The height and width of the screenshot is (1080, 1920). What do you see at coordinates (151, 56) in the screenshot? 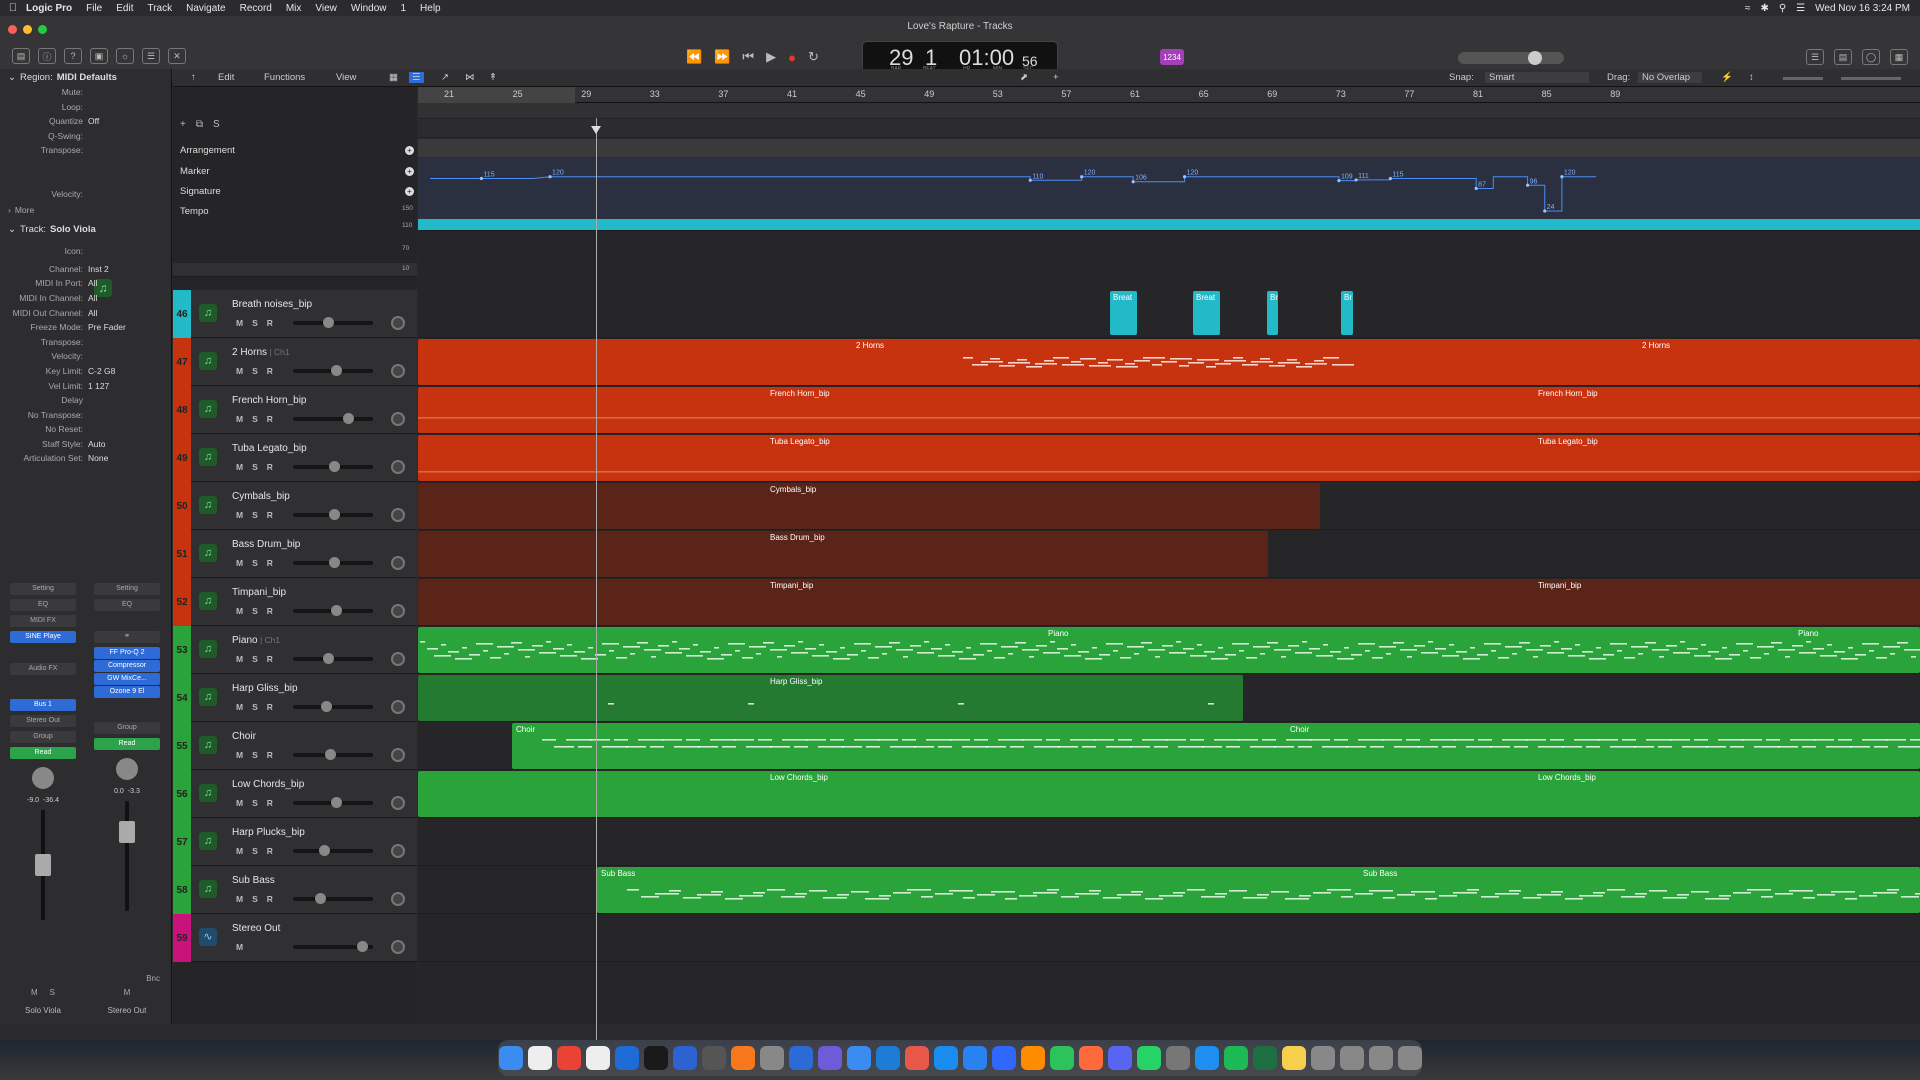
I see `mixer-icon: ☰` at bounding box center [151, 56].